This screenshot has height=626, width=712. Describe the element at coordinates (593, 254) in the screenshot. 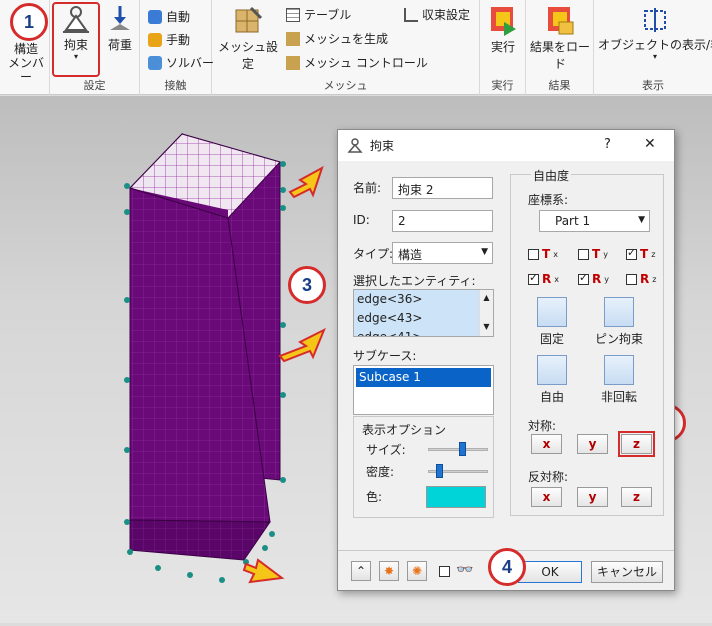

I see `dof-ty: Ty` at that location.